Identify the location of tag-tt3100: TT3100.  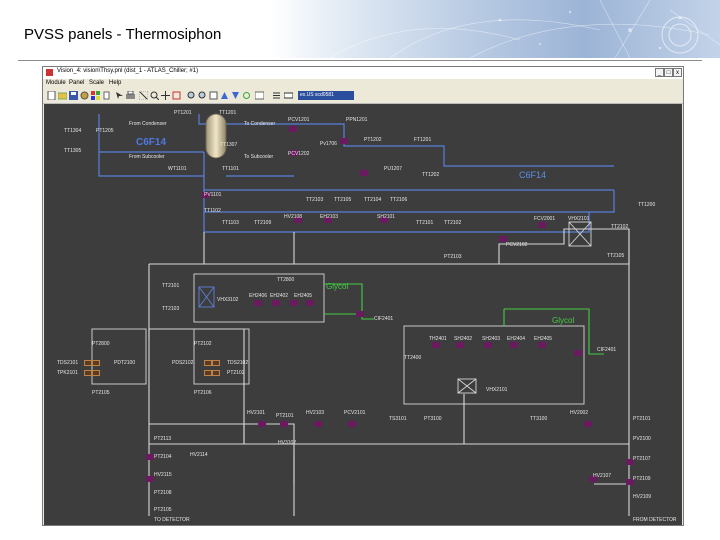
(539, 419).